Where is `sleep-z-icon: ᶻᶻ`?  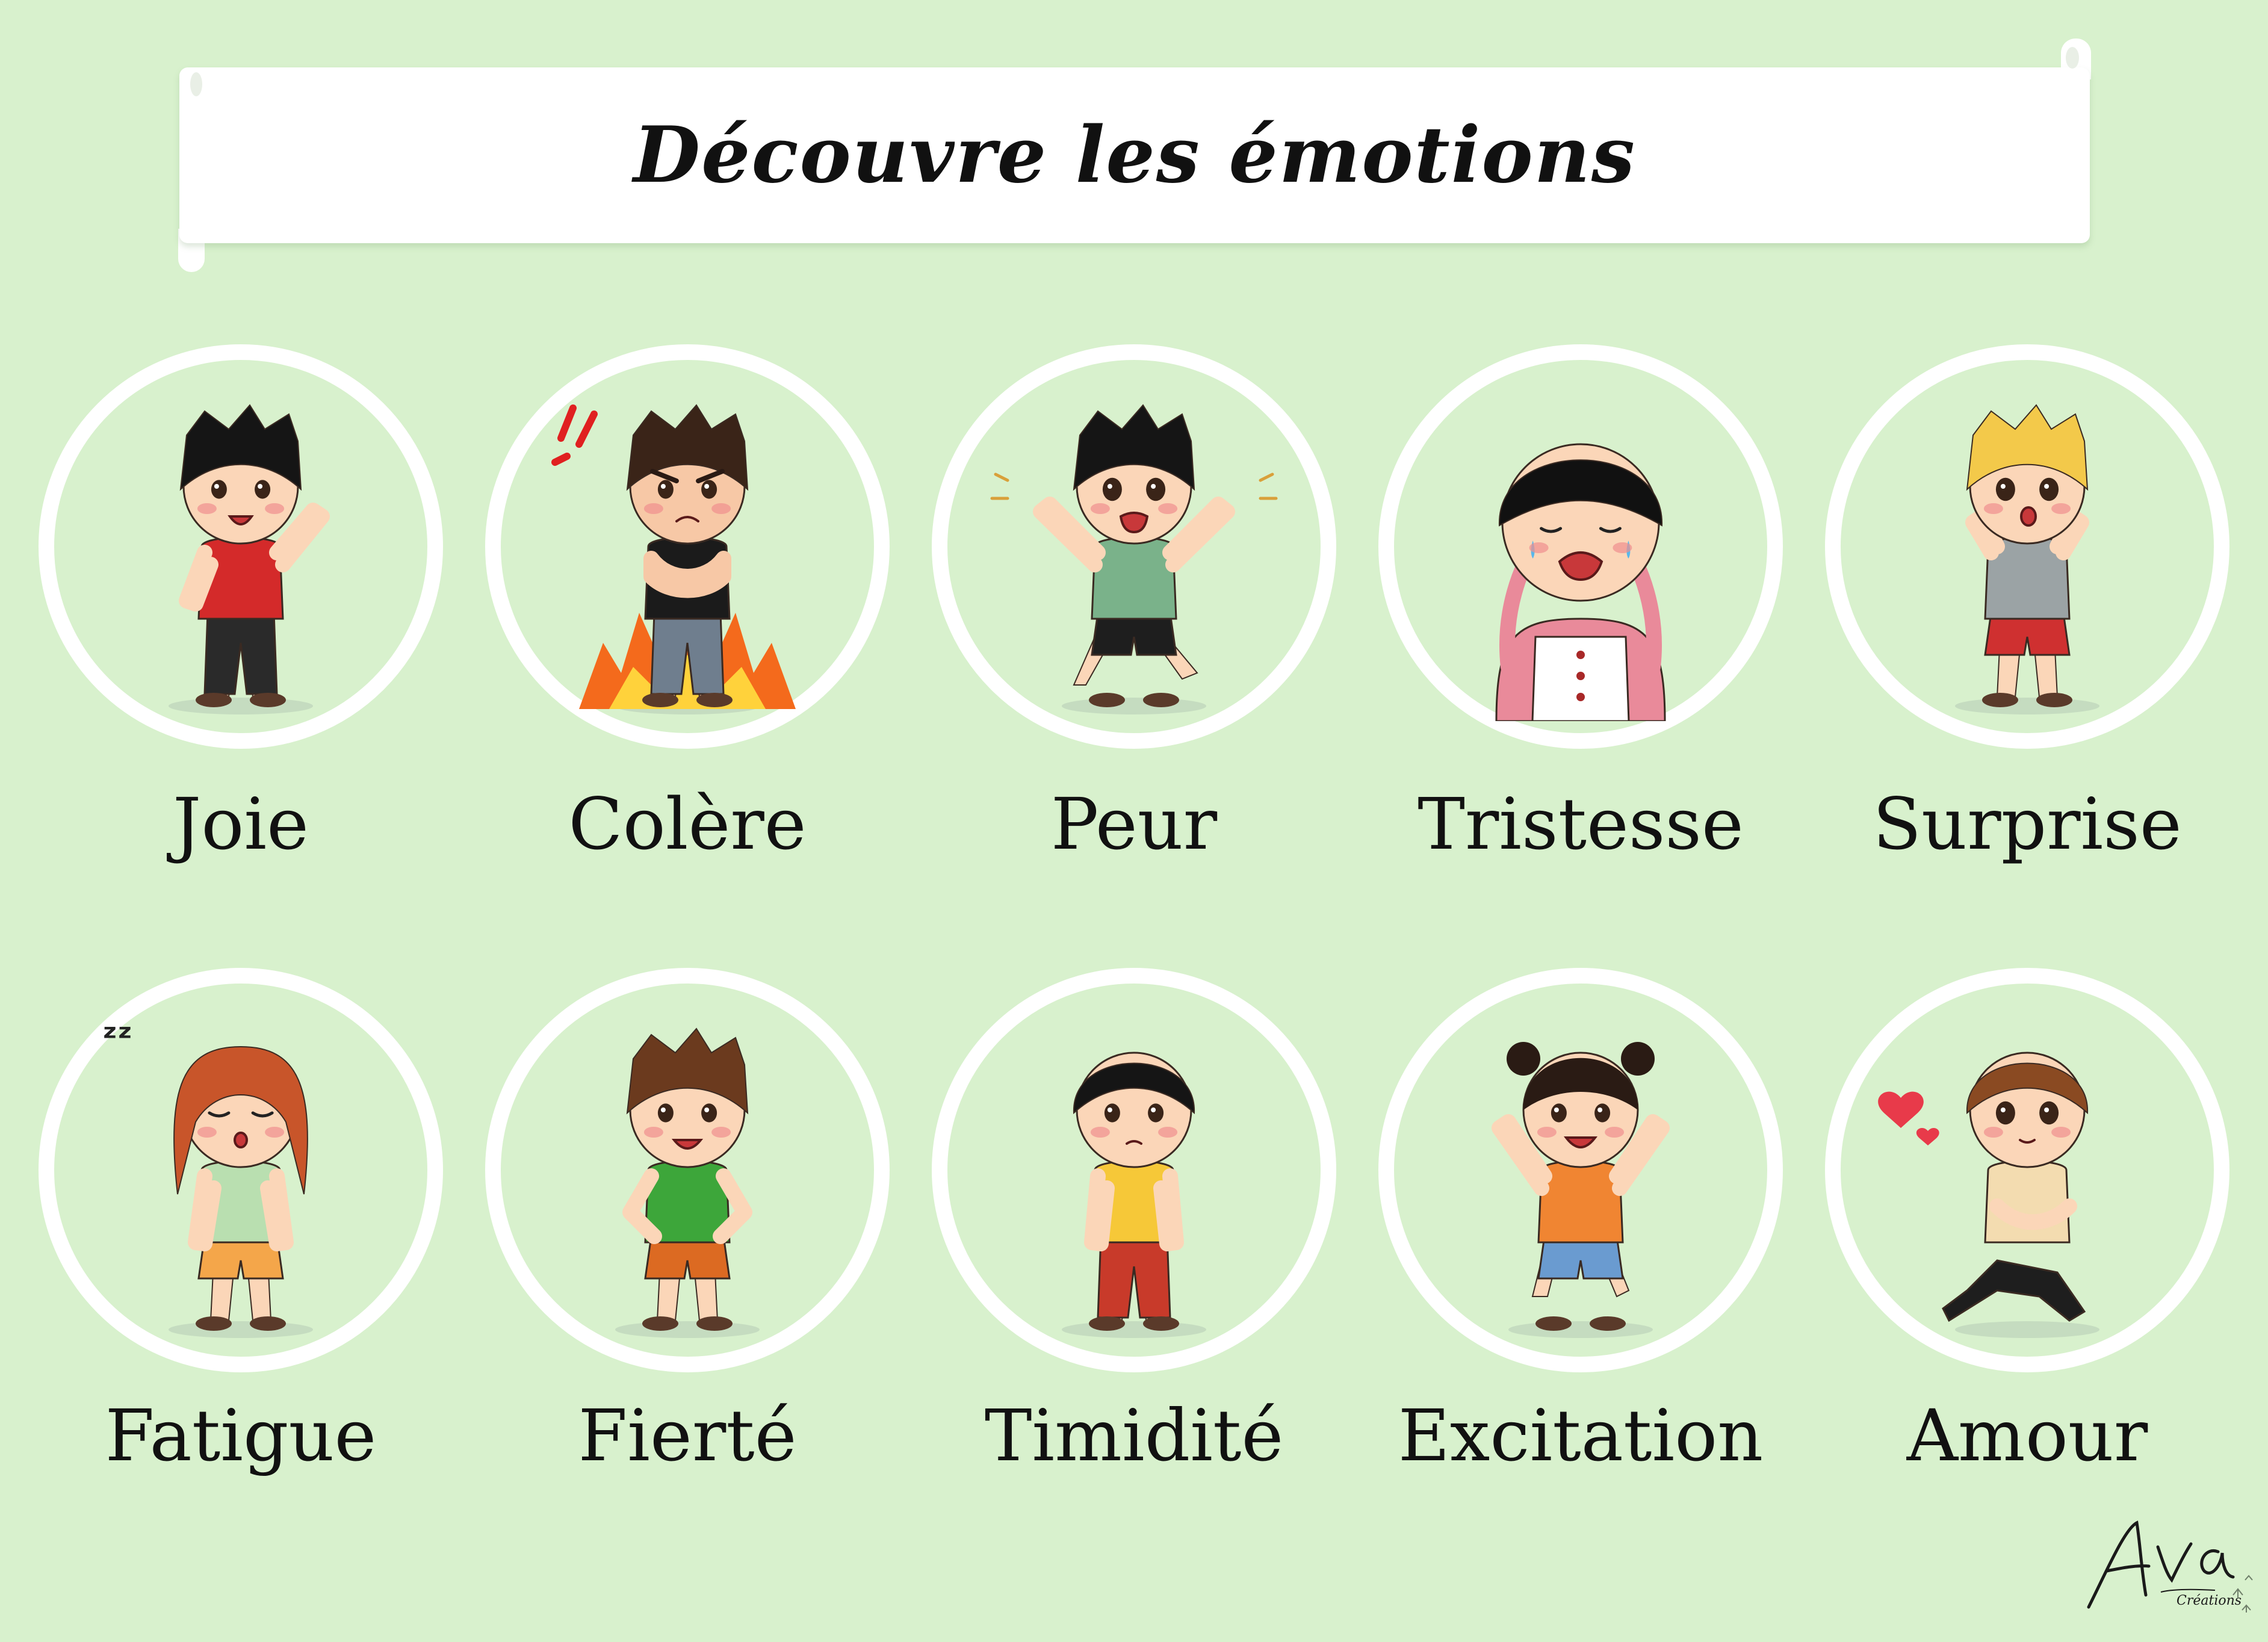 sleep-z-icon: ᶻᶻ is located at coordinates (117, 1038).